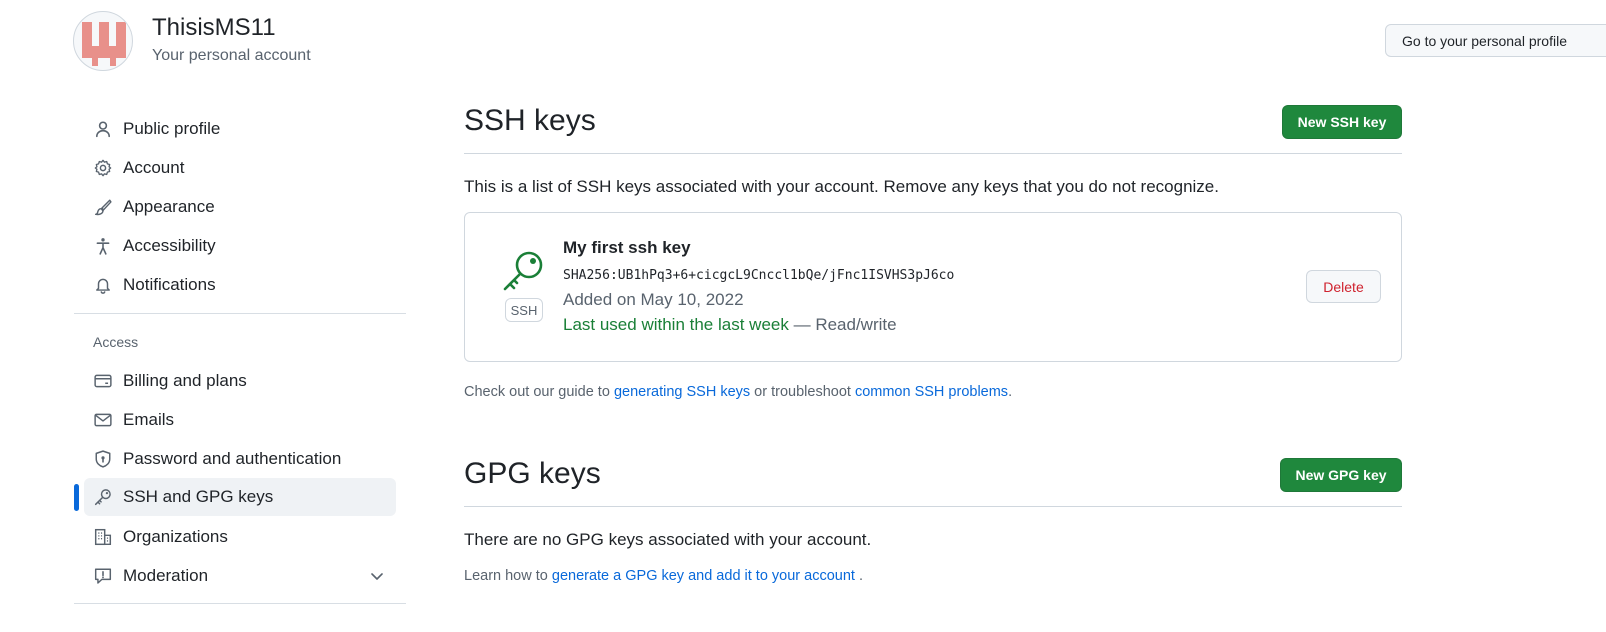 This screenshot has width=1606, height=632. What do you see at coordinates (169, 245) in the screenshot?
I see `sidebar-item-label: Accessibility` at bounding box center [169, 245].